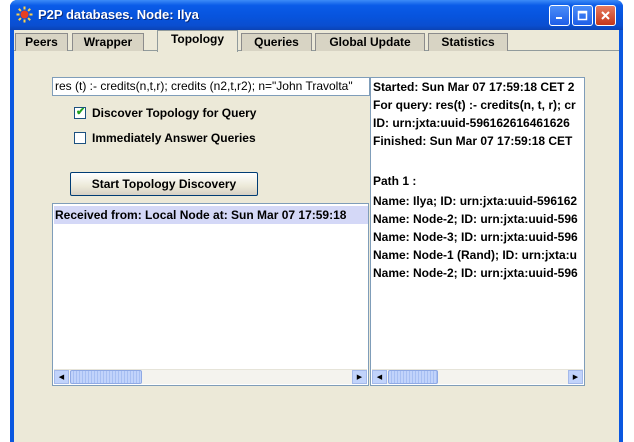 This screenshot has height=442, width=634. I want to click on answer-queries-label: Immediately Answer Queries, so click(174, 138).